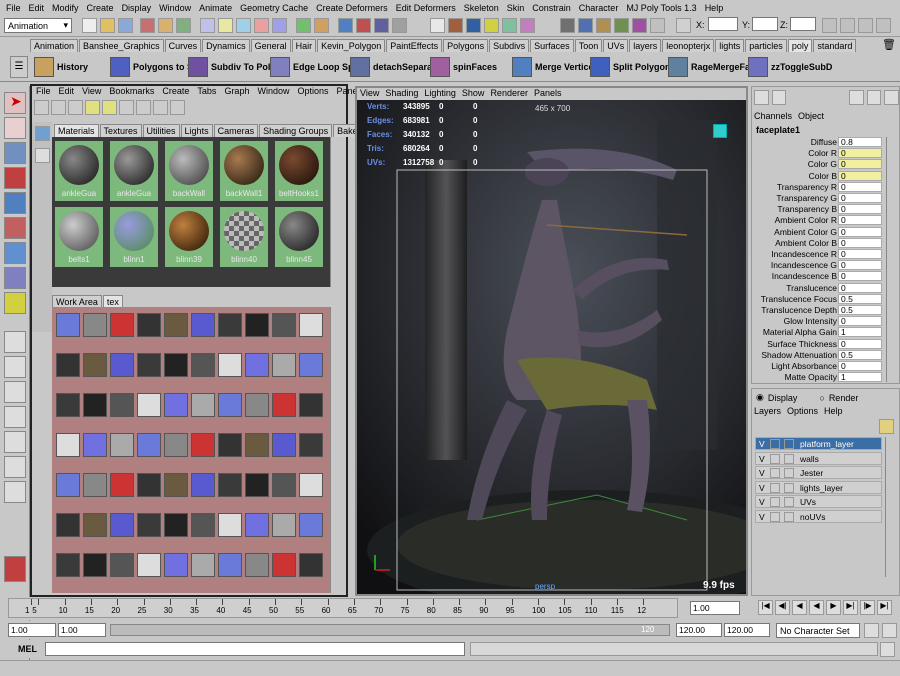 The image size is (900, 676). What do you see at coordinates (15, 442) in the screenshot?
I see `persp-graph-layout-icon` at bounding box center [15, 442].